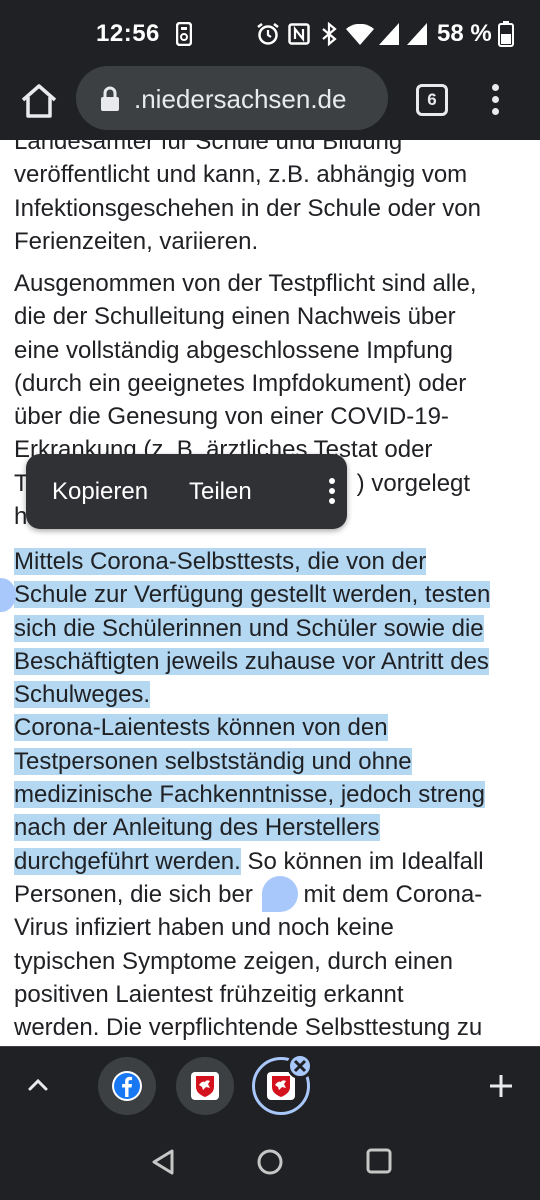 The width and height of the screenshot is (540, 1200). Describe the element at coordinates (38, 1085) in the screenshot. I see `chevron-up-icon` at that location.